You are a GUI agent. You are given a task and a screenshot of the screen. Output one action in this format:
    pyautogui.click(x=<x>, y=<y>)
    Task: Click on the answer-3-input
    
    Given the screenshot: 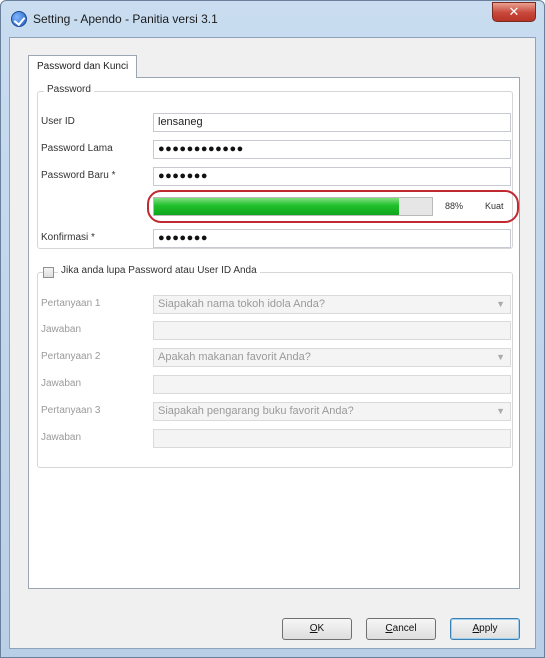 What is the action you would take?
    pyautogui.click(x=332, y=438)
    